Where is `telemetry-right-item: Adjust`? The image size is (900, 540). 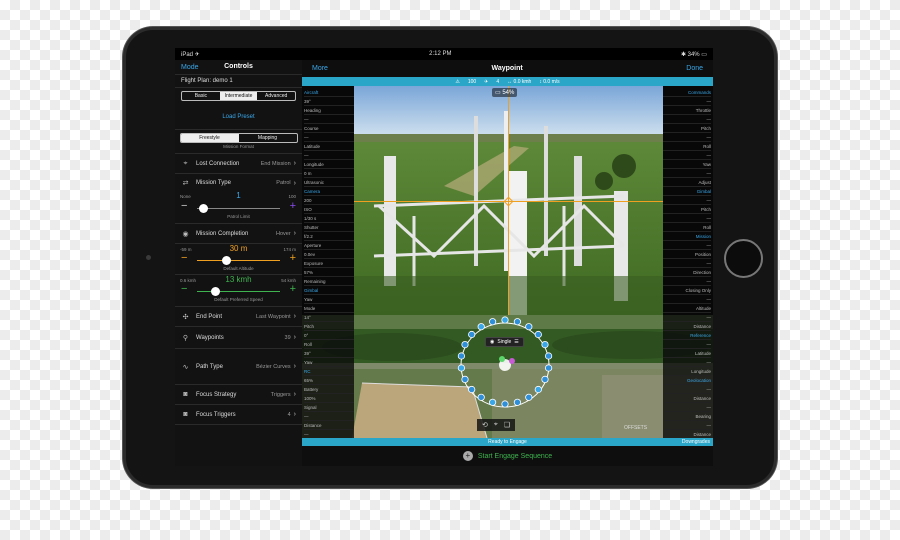
telemetry-right-item: Adjust is located at coordinates (687, 182).